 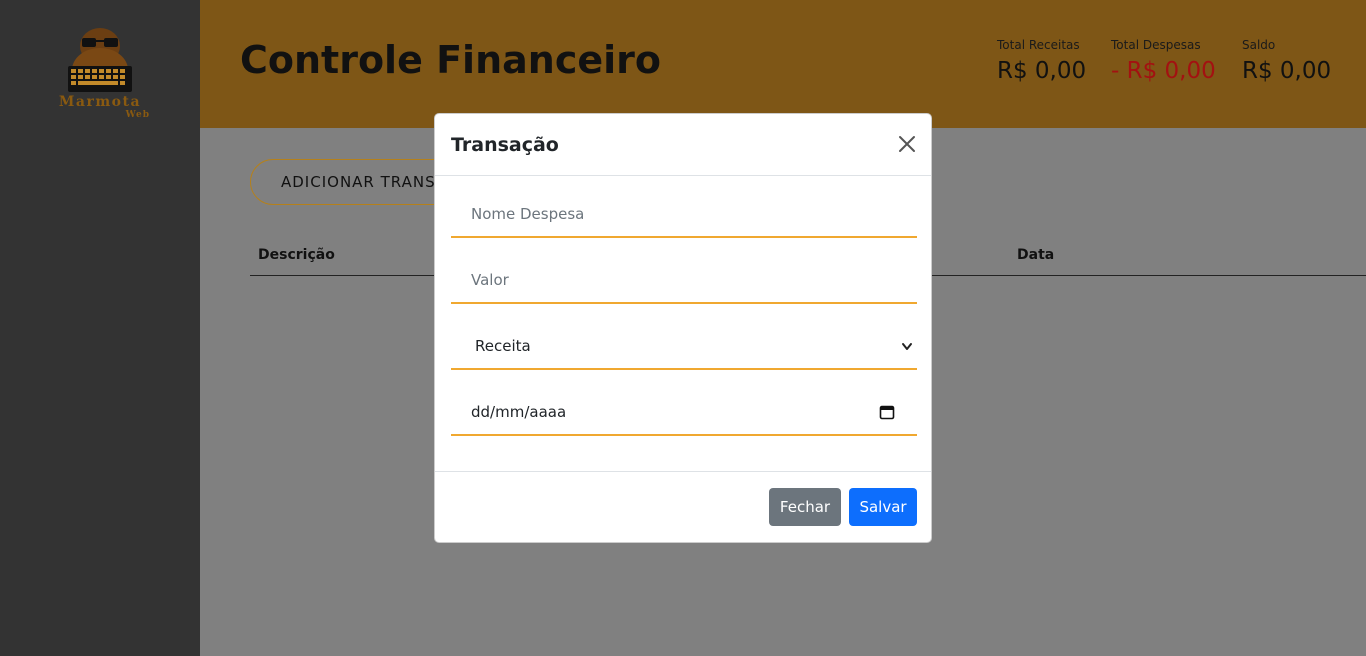 What do you see at coordinates (684, 281) in the screenshot?
I see `value-input: Valor` at bounding box center [684, 281].